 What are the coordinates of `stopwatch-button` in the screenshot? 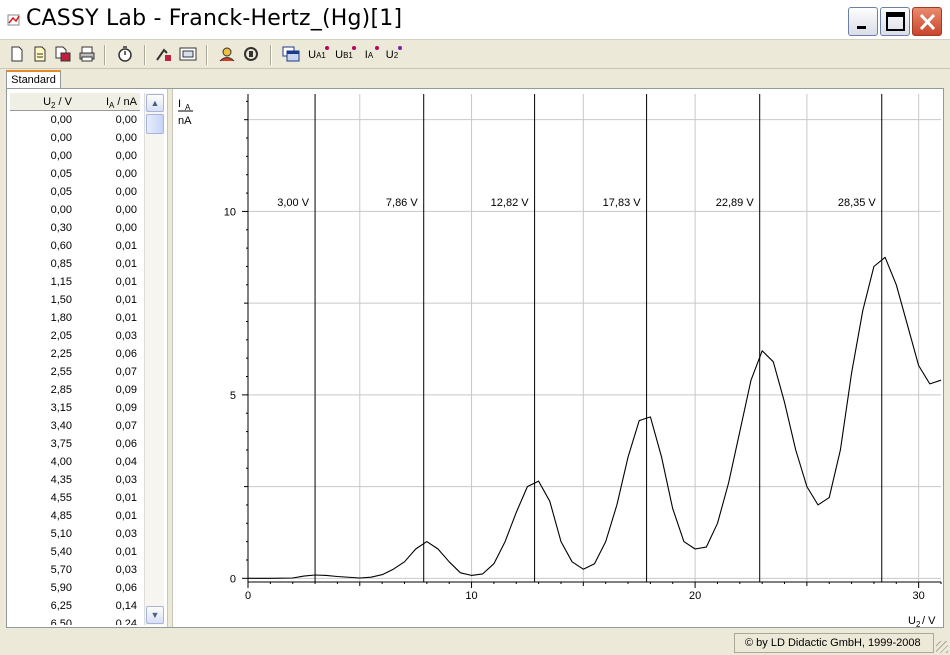 It's located at (125, 55).